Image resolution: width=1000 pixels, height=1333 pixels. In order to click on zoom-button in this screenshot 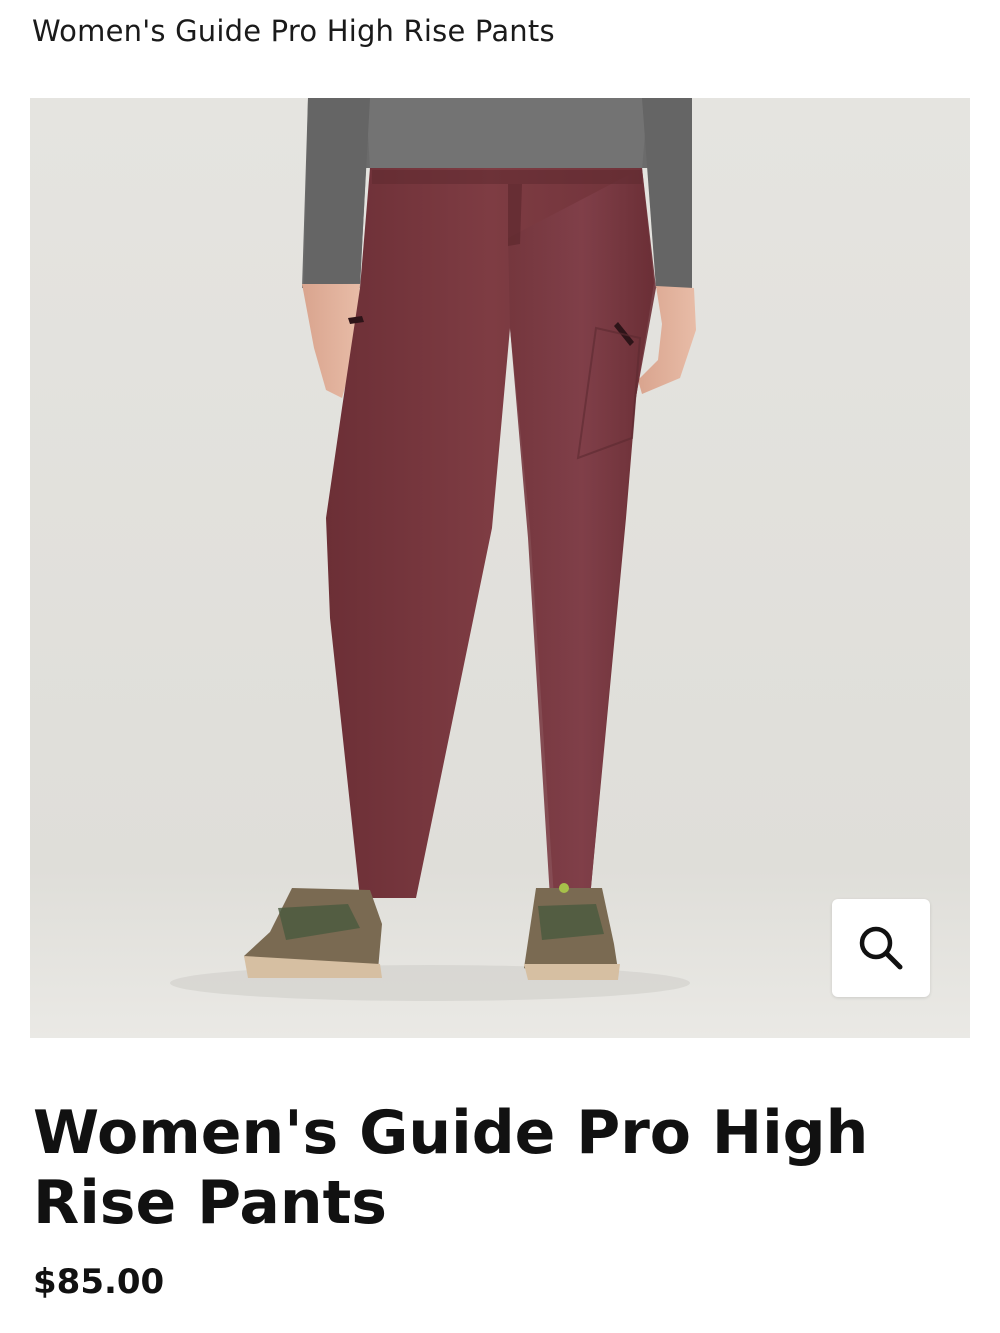, I will do `click(881, 948)`.